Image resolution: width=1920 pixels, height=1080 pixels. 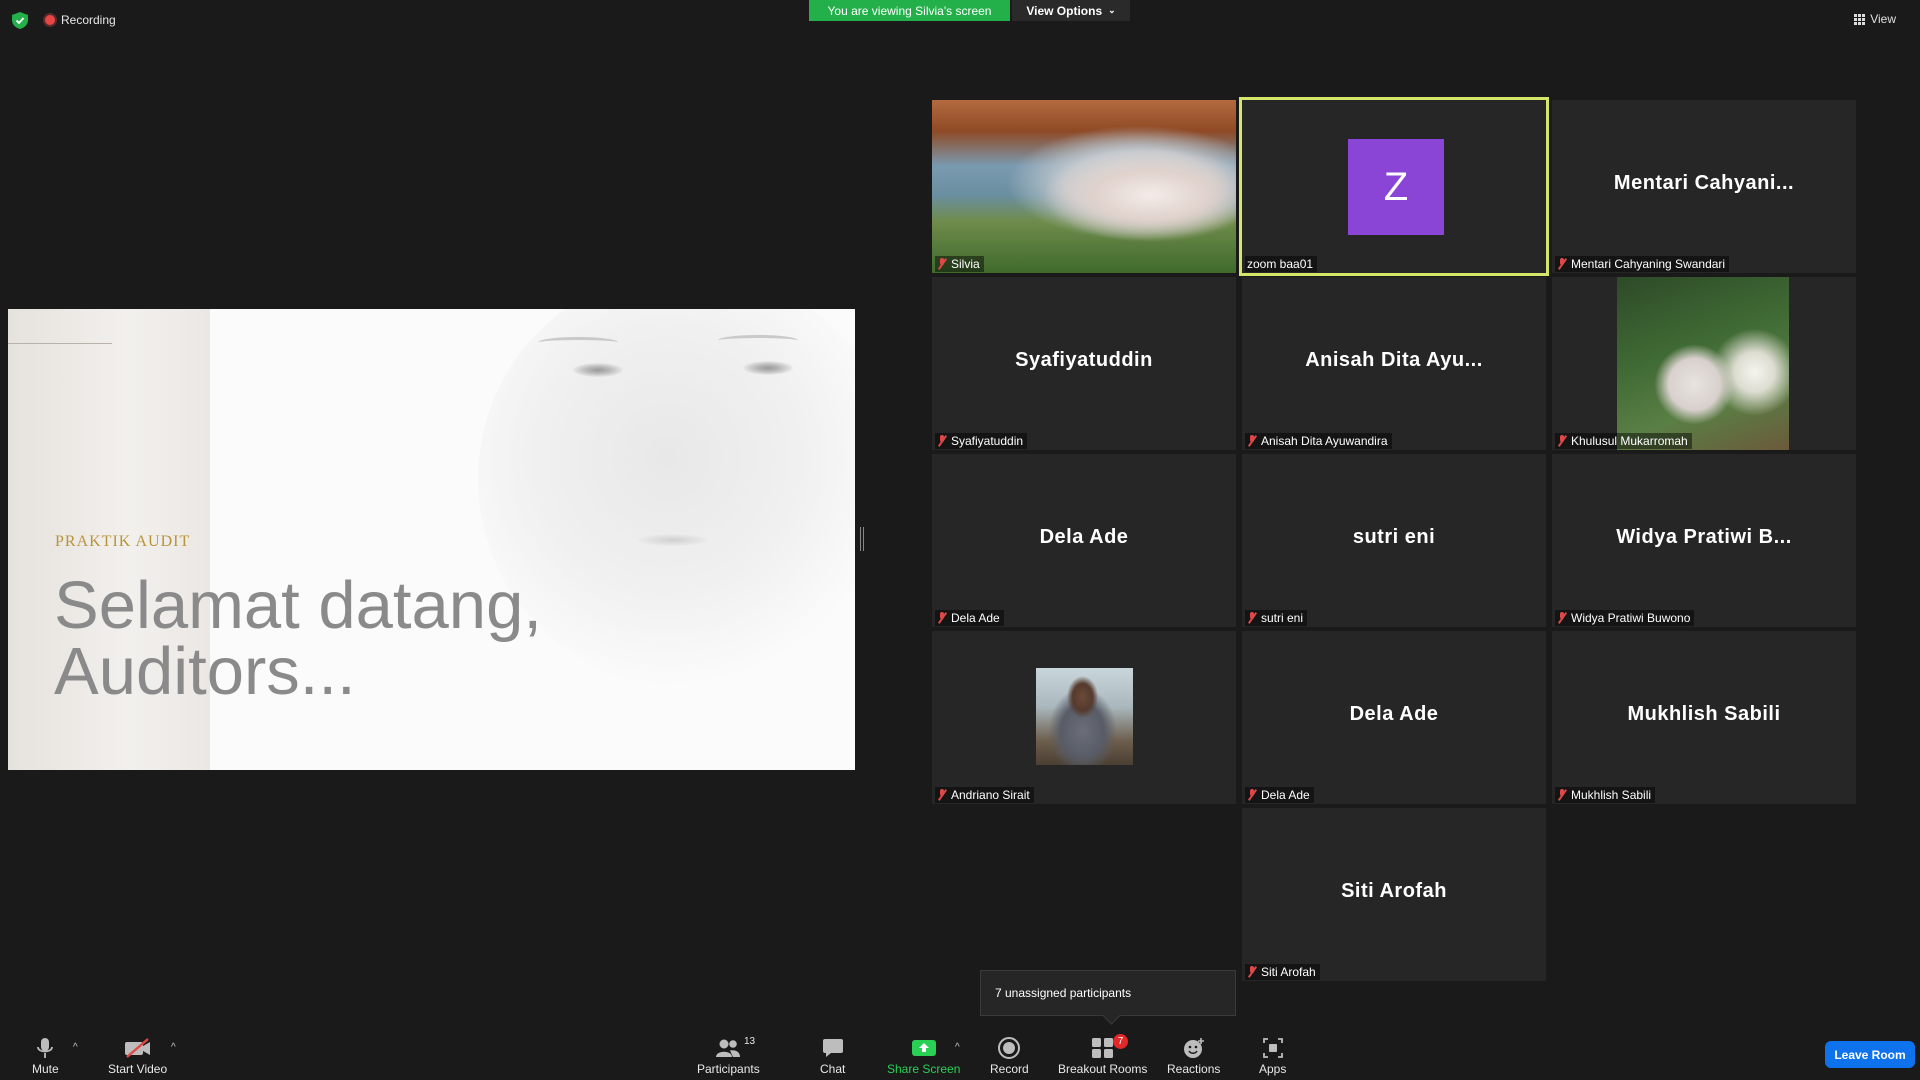 What do you see at coordinates (1394, 537) in the screenshot?
I see `participant-display-name: sutri eni` at bounding box center [1394, 537].